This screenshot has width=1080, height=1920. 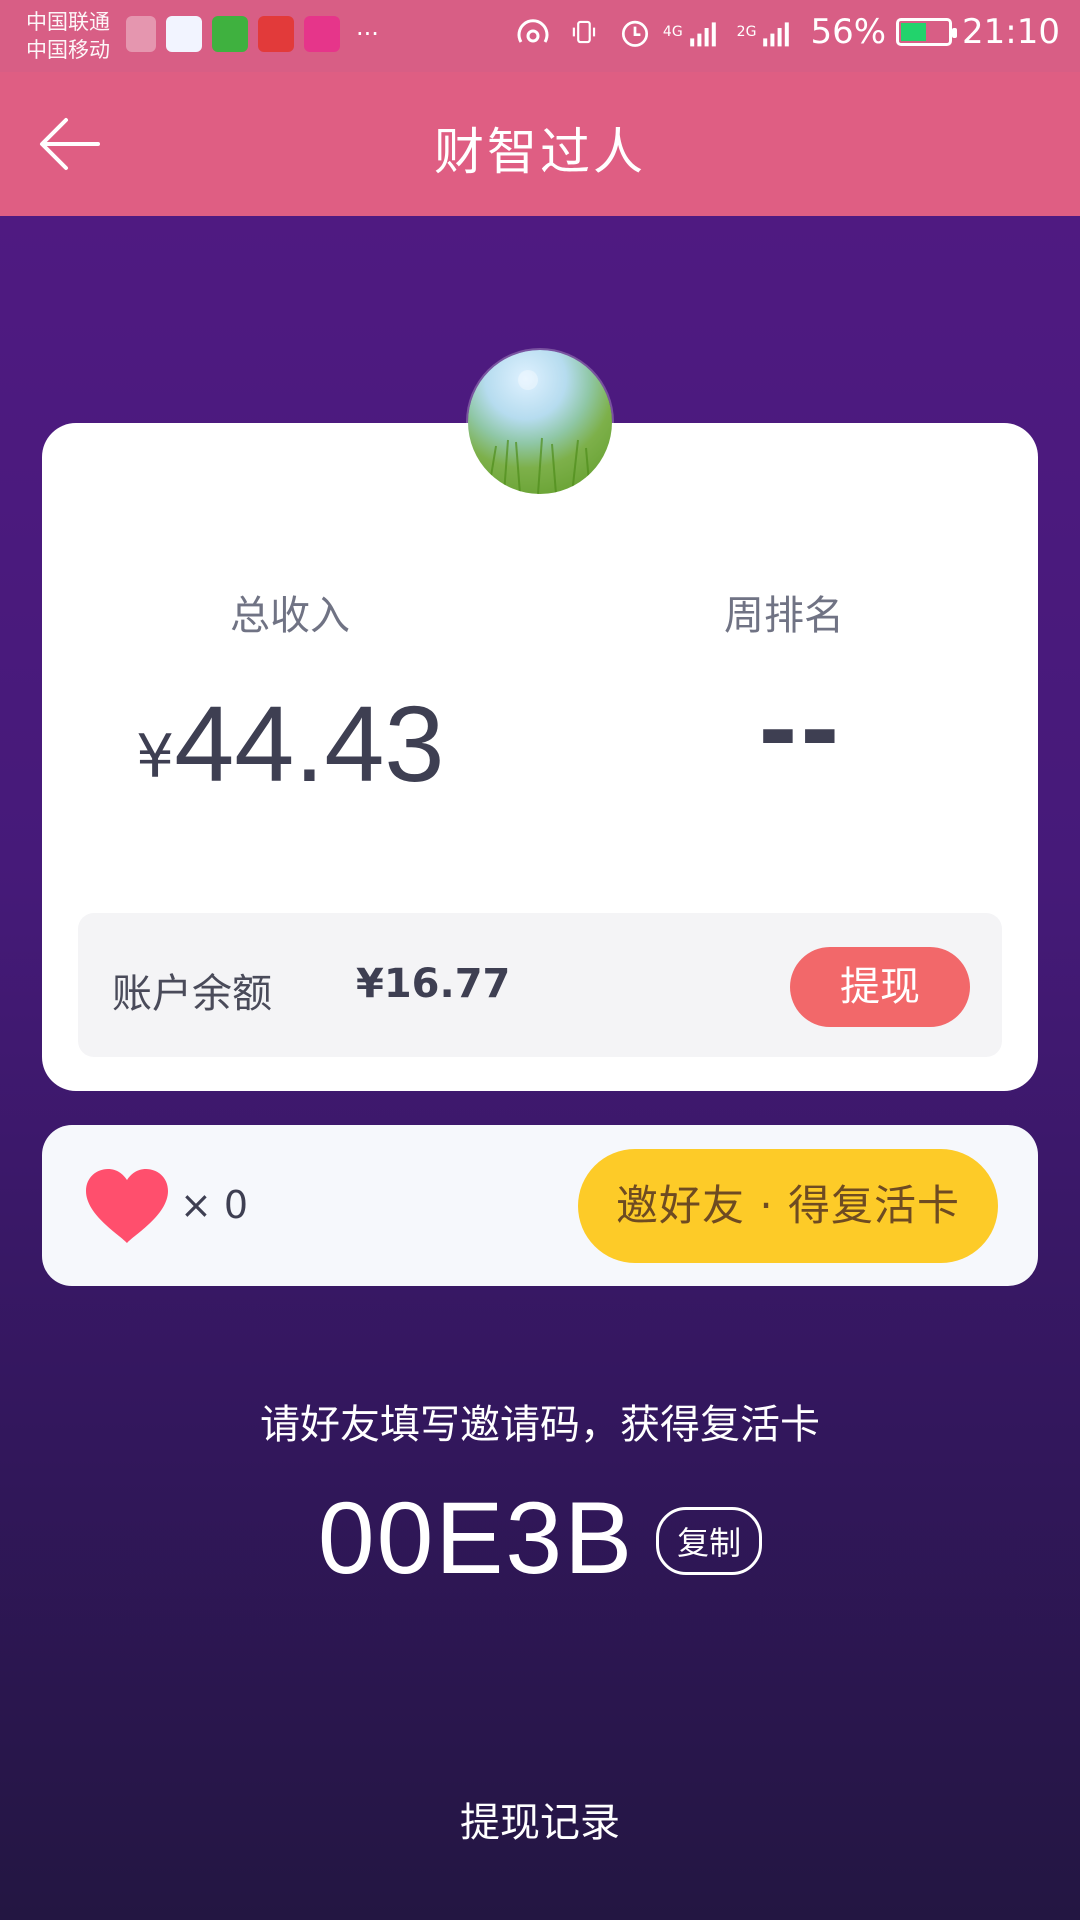 I want to click on copy-button: 复制, so click(x=709, y=1540).